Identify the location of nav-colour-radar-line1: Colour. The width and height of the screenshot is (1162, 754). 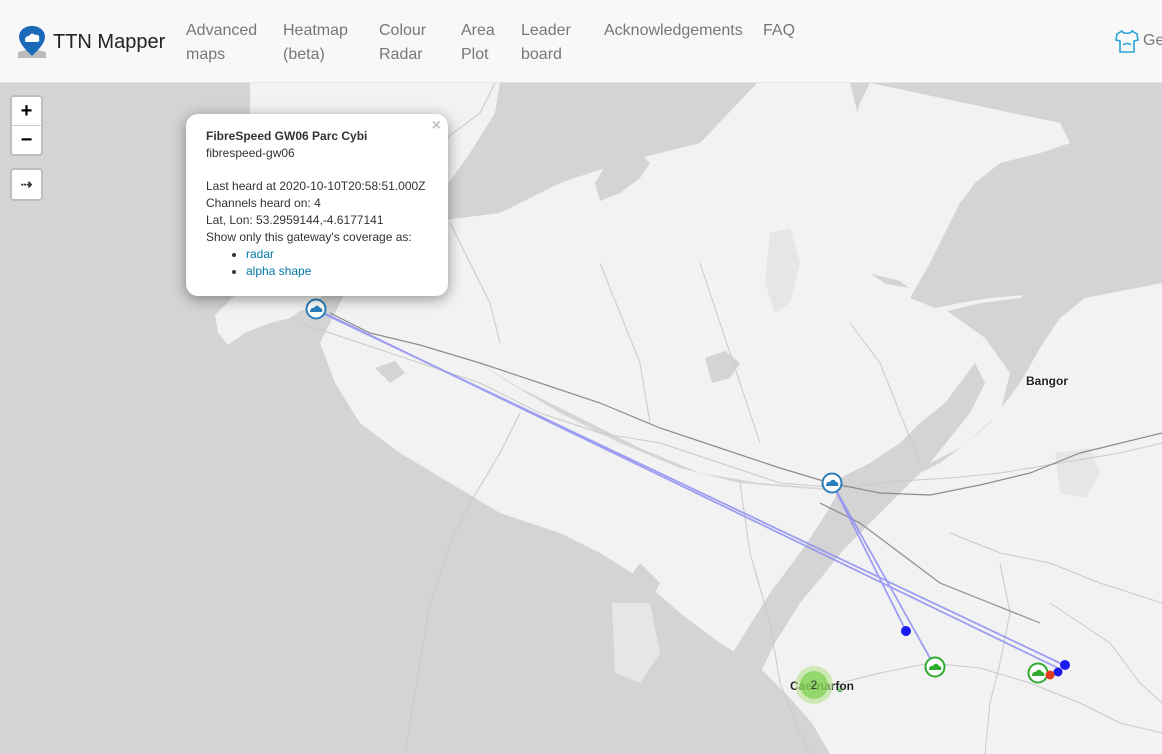
(403, 30).